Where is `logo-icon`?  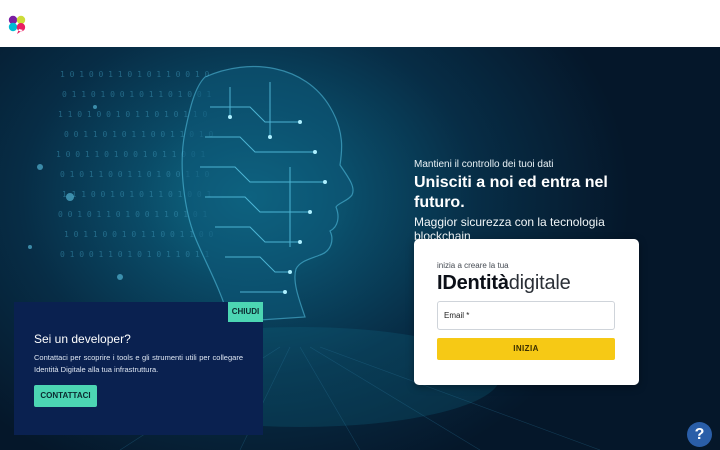 logo-icon is located at coordinates (17, 24).